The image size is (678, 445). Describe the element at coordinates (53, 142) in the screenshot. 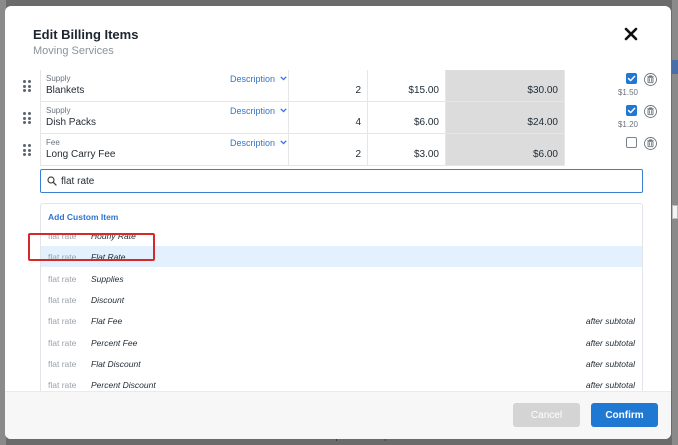

I see `item-type: Fee` at that location.